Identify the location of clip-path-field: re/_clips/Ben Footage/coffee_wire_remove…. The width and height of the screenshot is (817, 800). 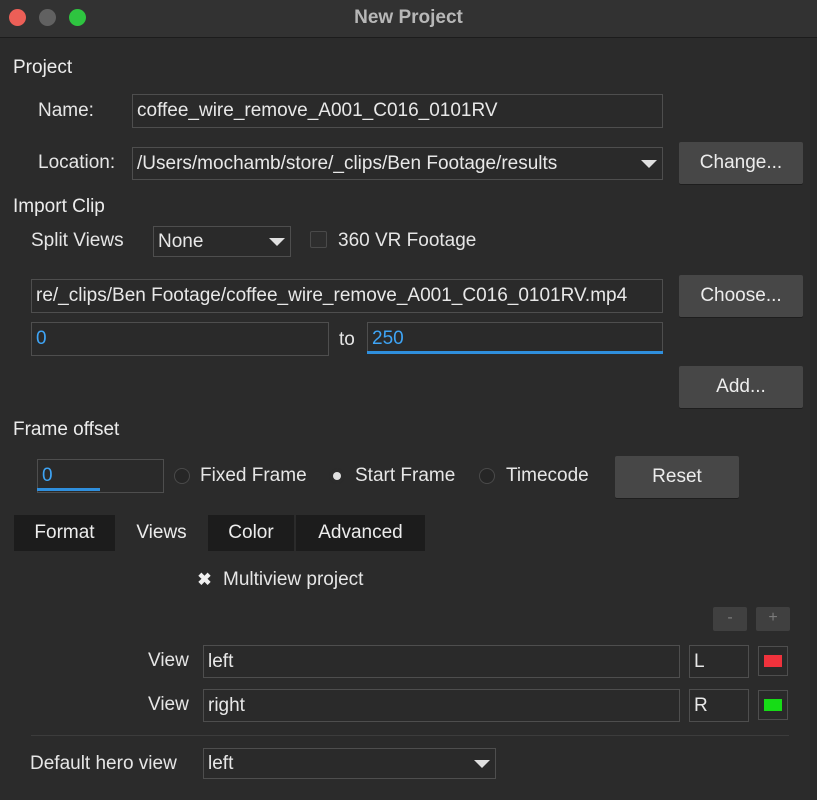
(347, 296).